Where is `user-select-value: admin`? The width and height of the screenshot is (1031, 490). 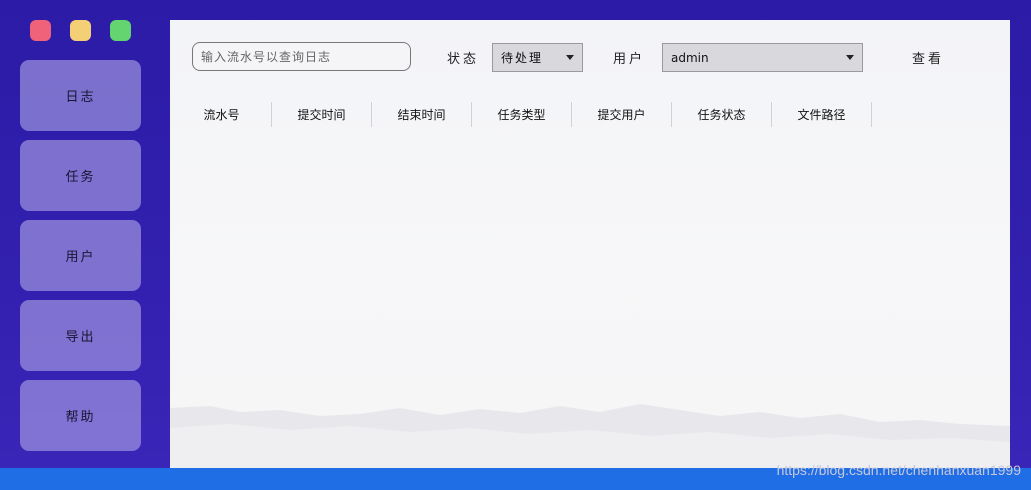
user-select-value: admin is located at coordinates (690, 57).